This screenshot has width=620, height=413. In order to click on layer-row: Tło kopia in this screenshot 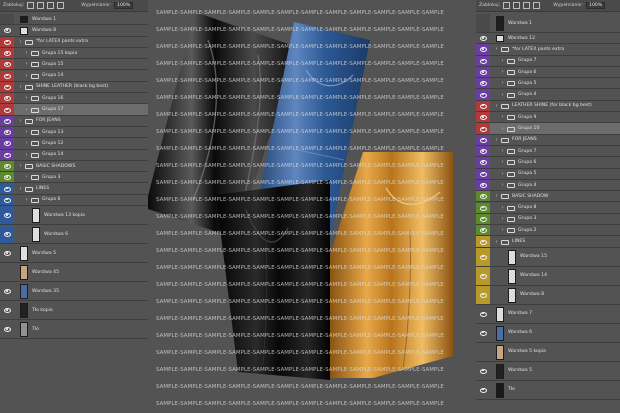, I will do `click(74, 311)`.